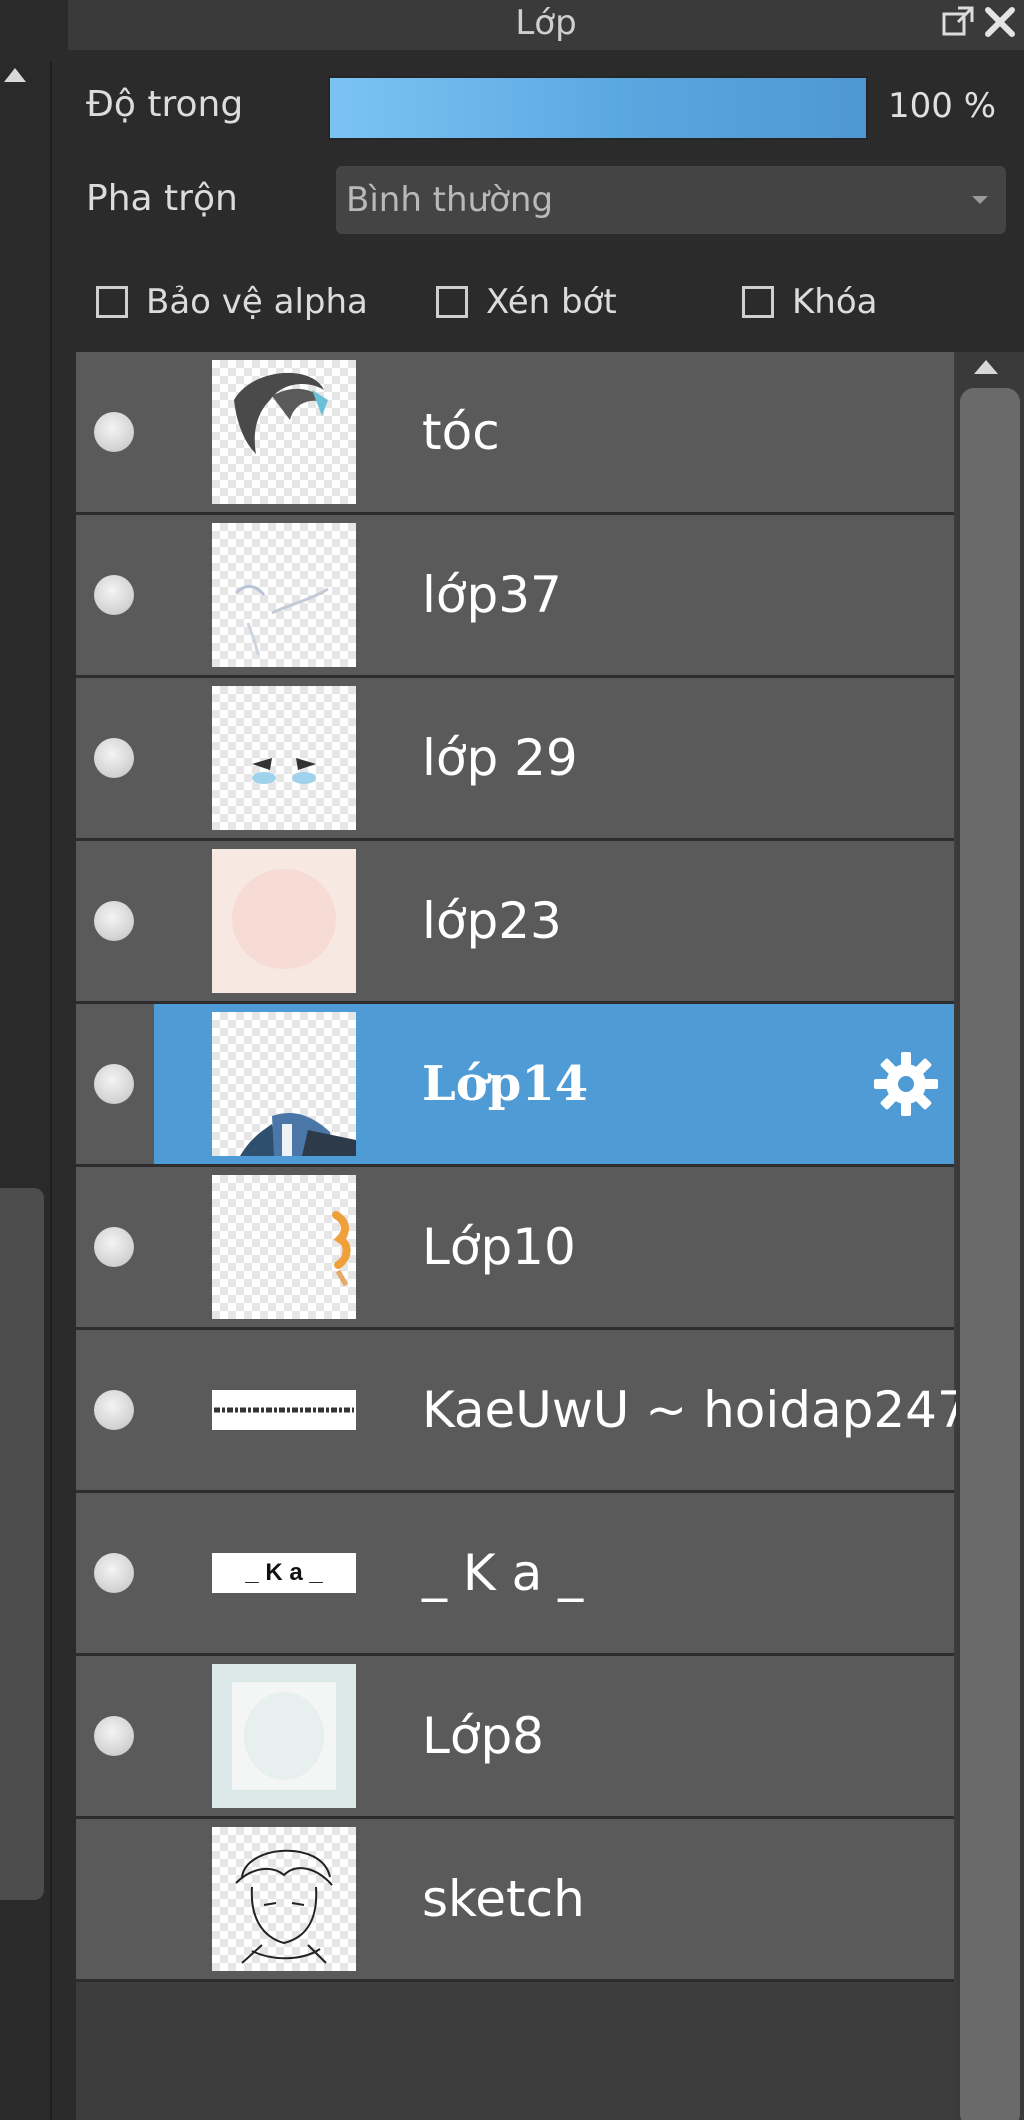 This screenshot has width=1024, height=2120. I want to click on layer-name: KaeUwU ~ hoidap247, so click(695, 1410).